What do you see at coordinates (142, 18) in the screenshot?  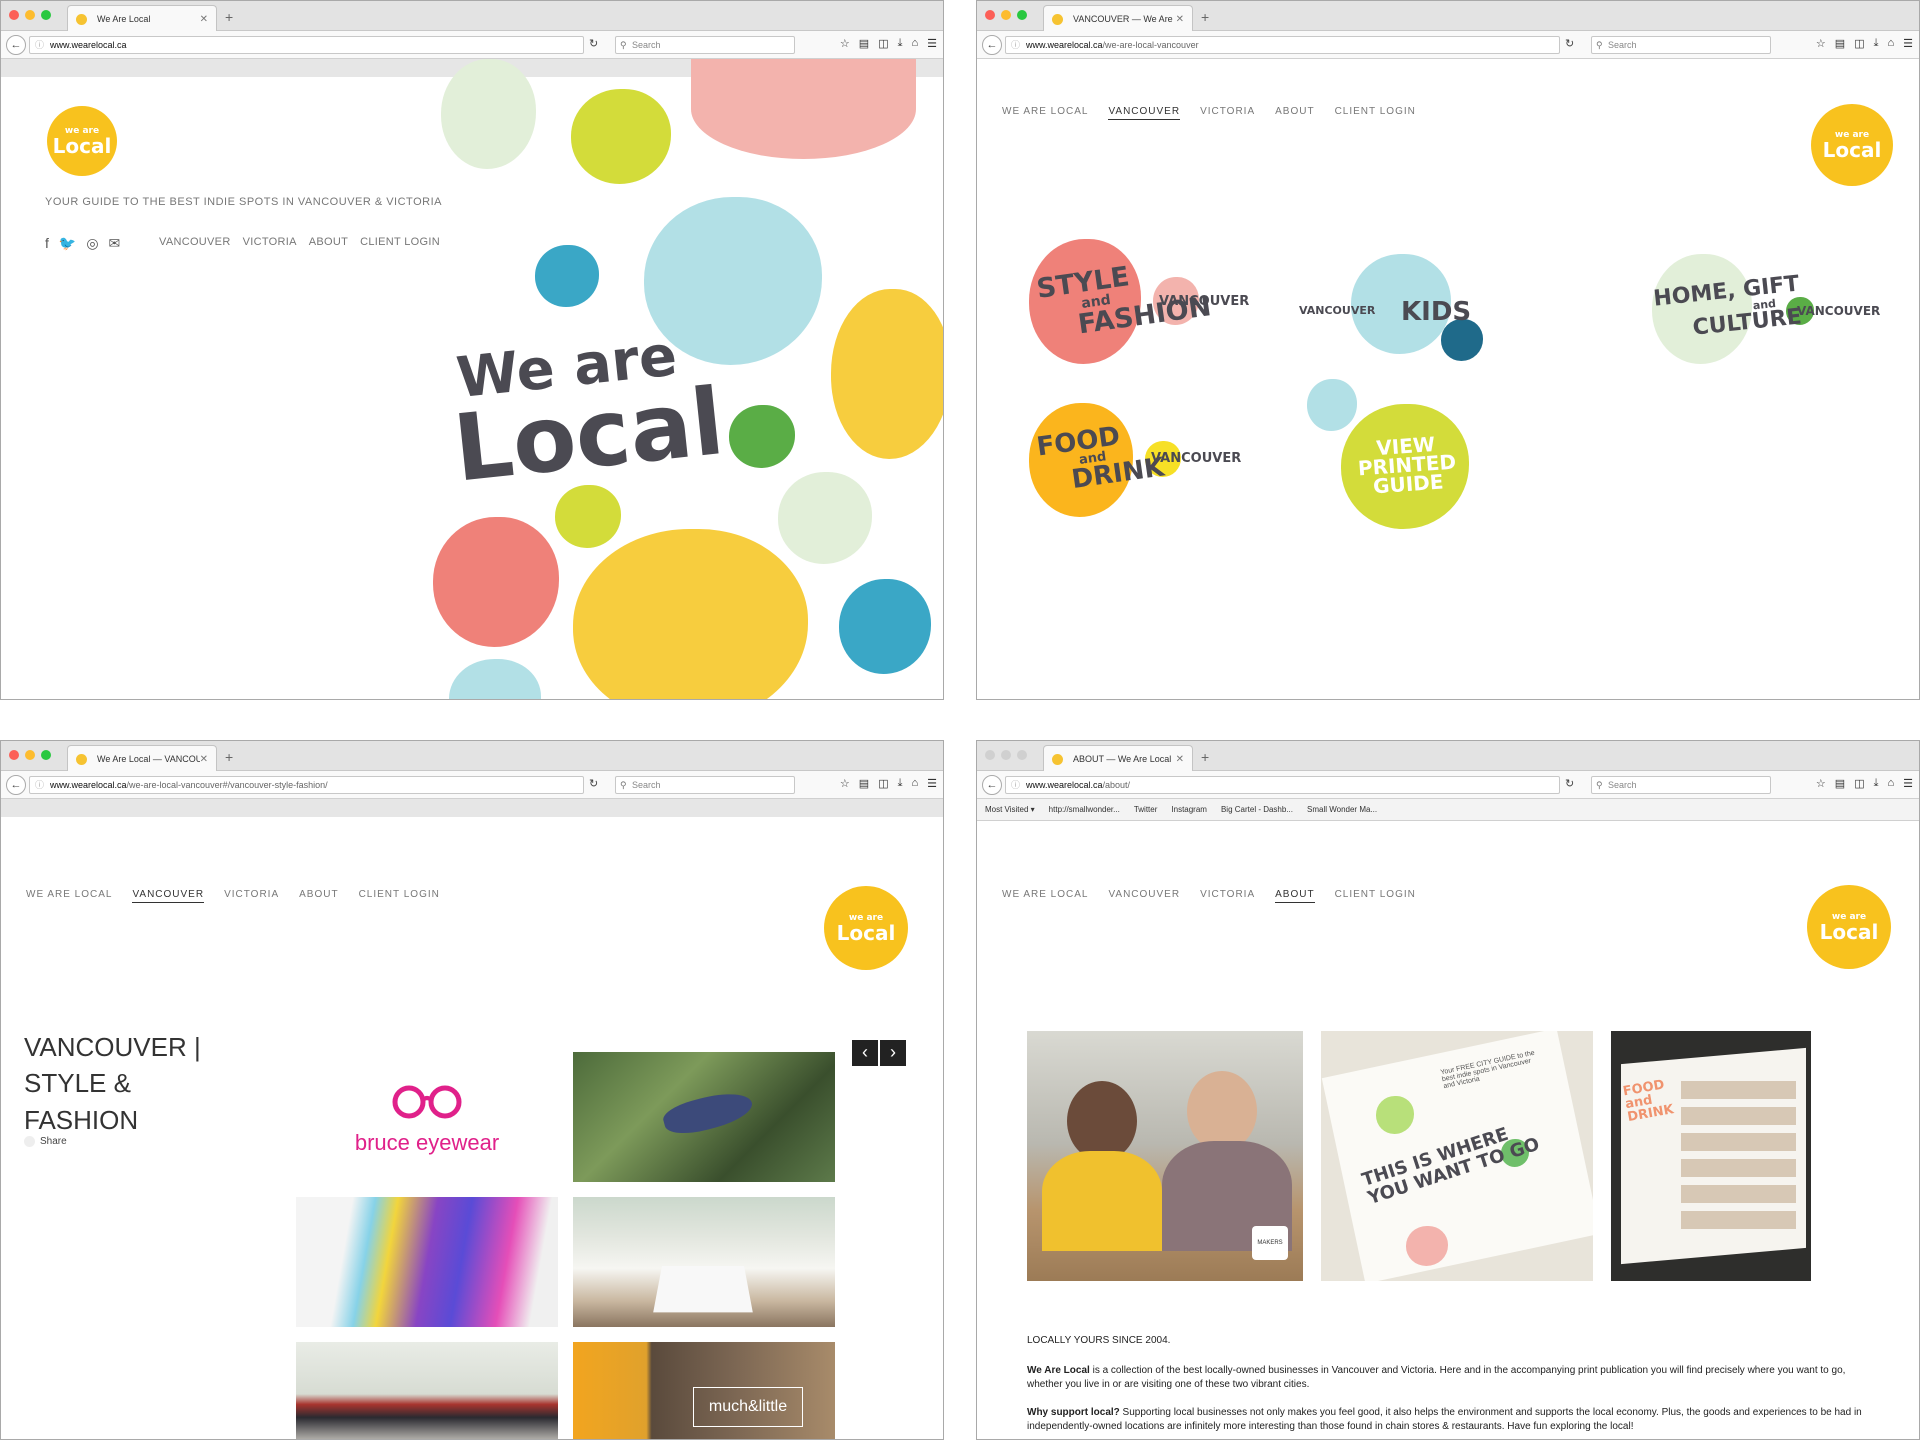 I see `browser-tab: We Are Local ✕` at bounding box center [142, 18].